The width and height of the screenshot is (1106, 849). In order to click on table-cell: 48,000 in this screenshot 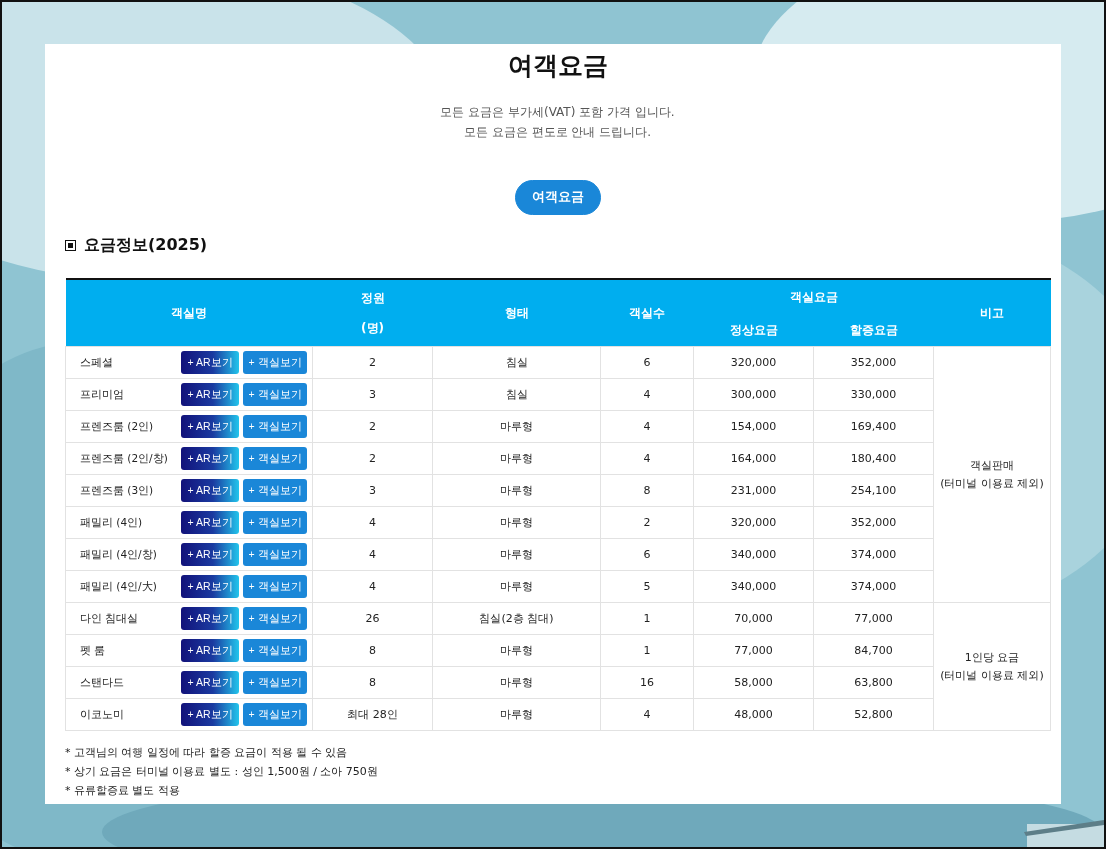, I will do `click(753, 714)`.